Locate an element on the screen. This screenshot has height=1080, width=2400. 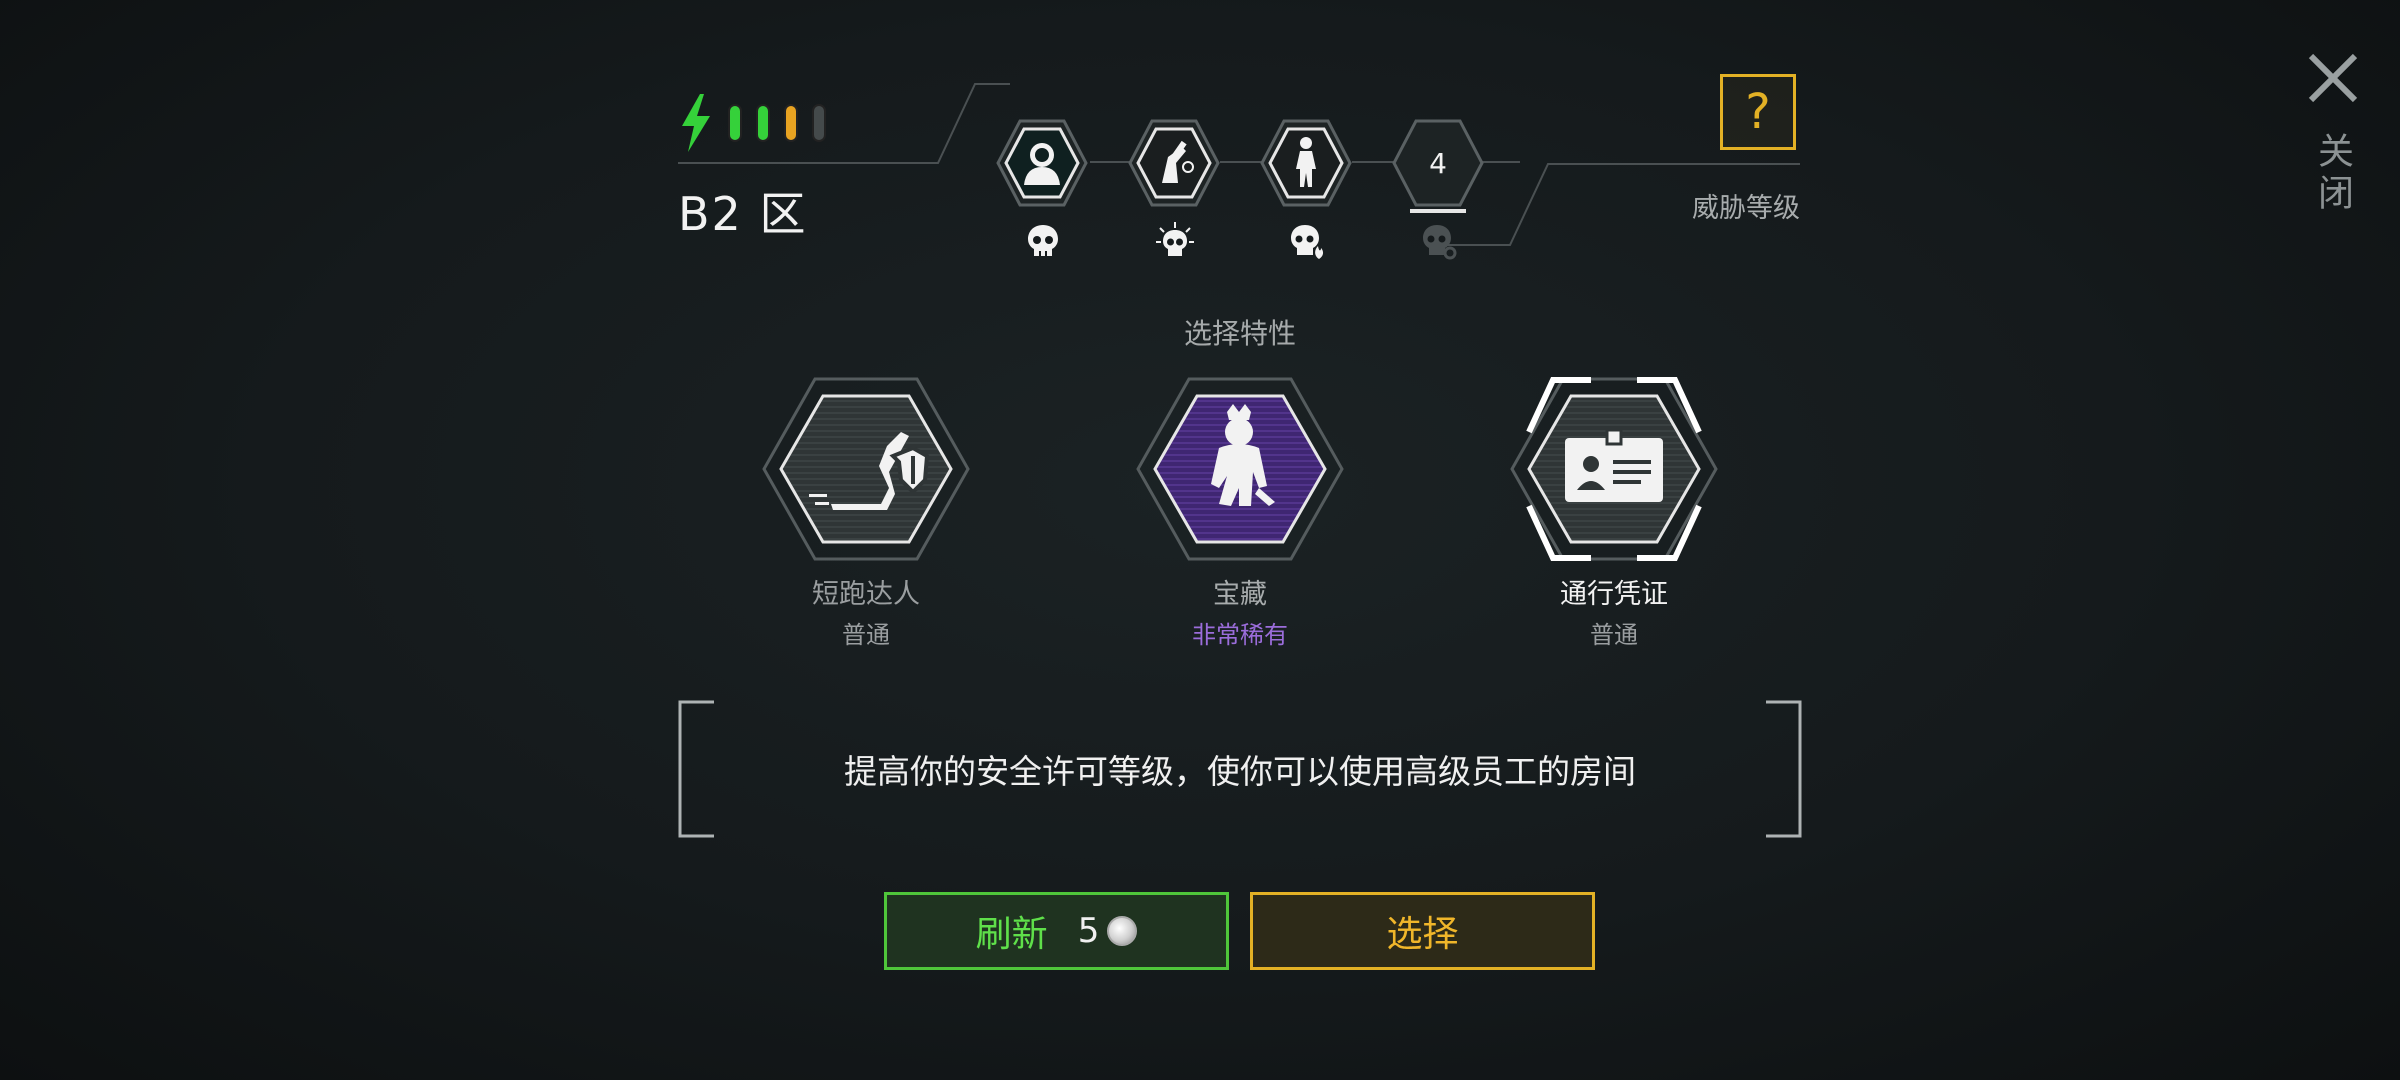
trait-description: 提高你的安全许可等级，使你可以使用高级员工的房间 is located at coordinates (1240, 771).